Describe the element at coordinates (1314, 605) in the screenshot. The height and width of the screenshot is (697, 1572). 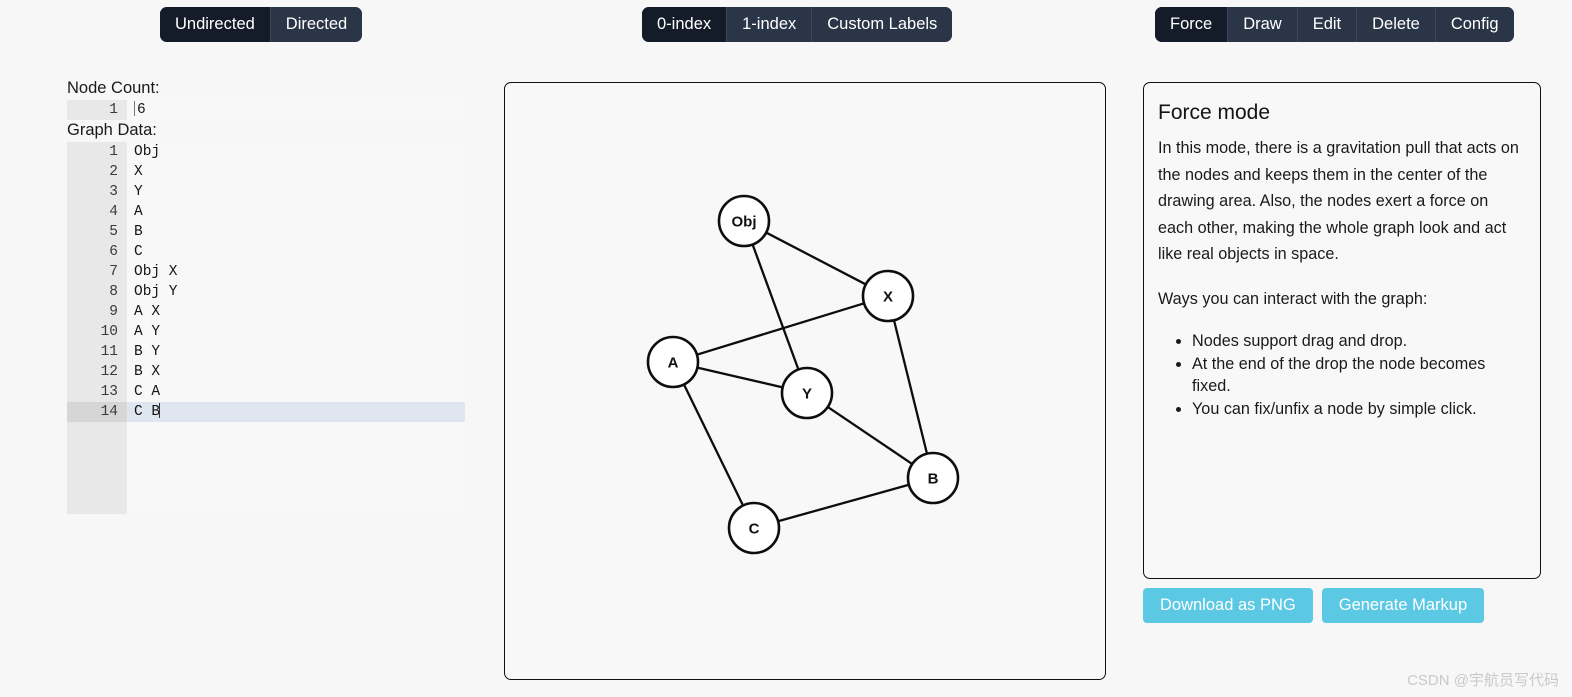
I see `action-button-row: Download as PNG Generate Markup` at that location.